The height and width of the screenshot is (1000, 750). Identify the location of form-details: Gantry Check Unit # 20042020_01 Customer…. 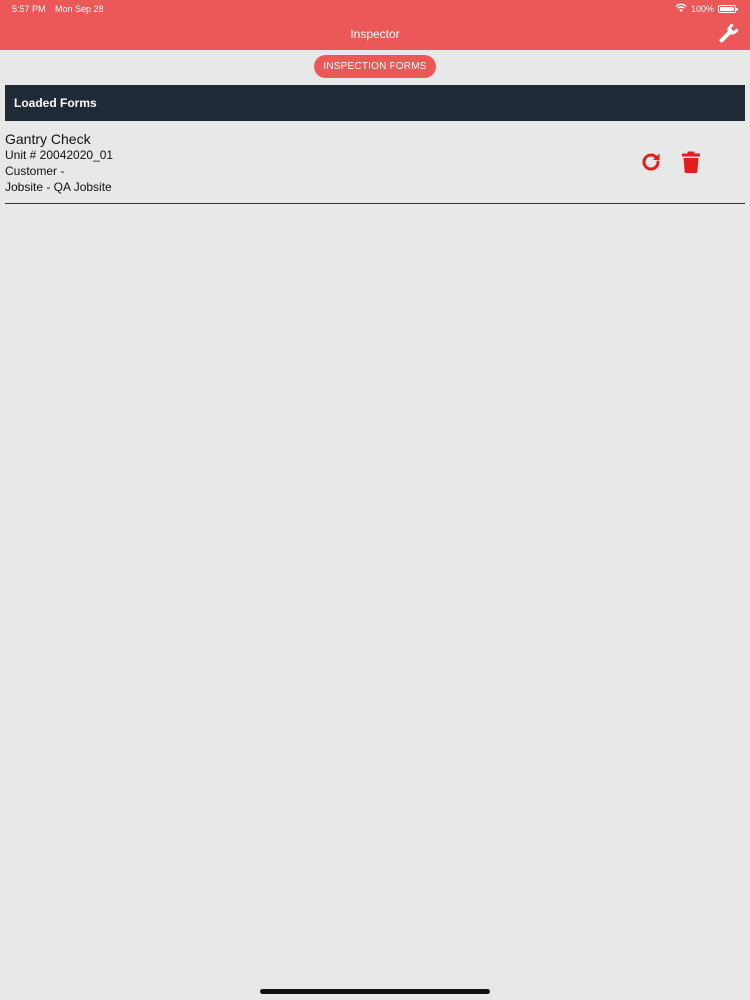
(59, 163).